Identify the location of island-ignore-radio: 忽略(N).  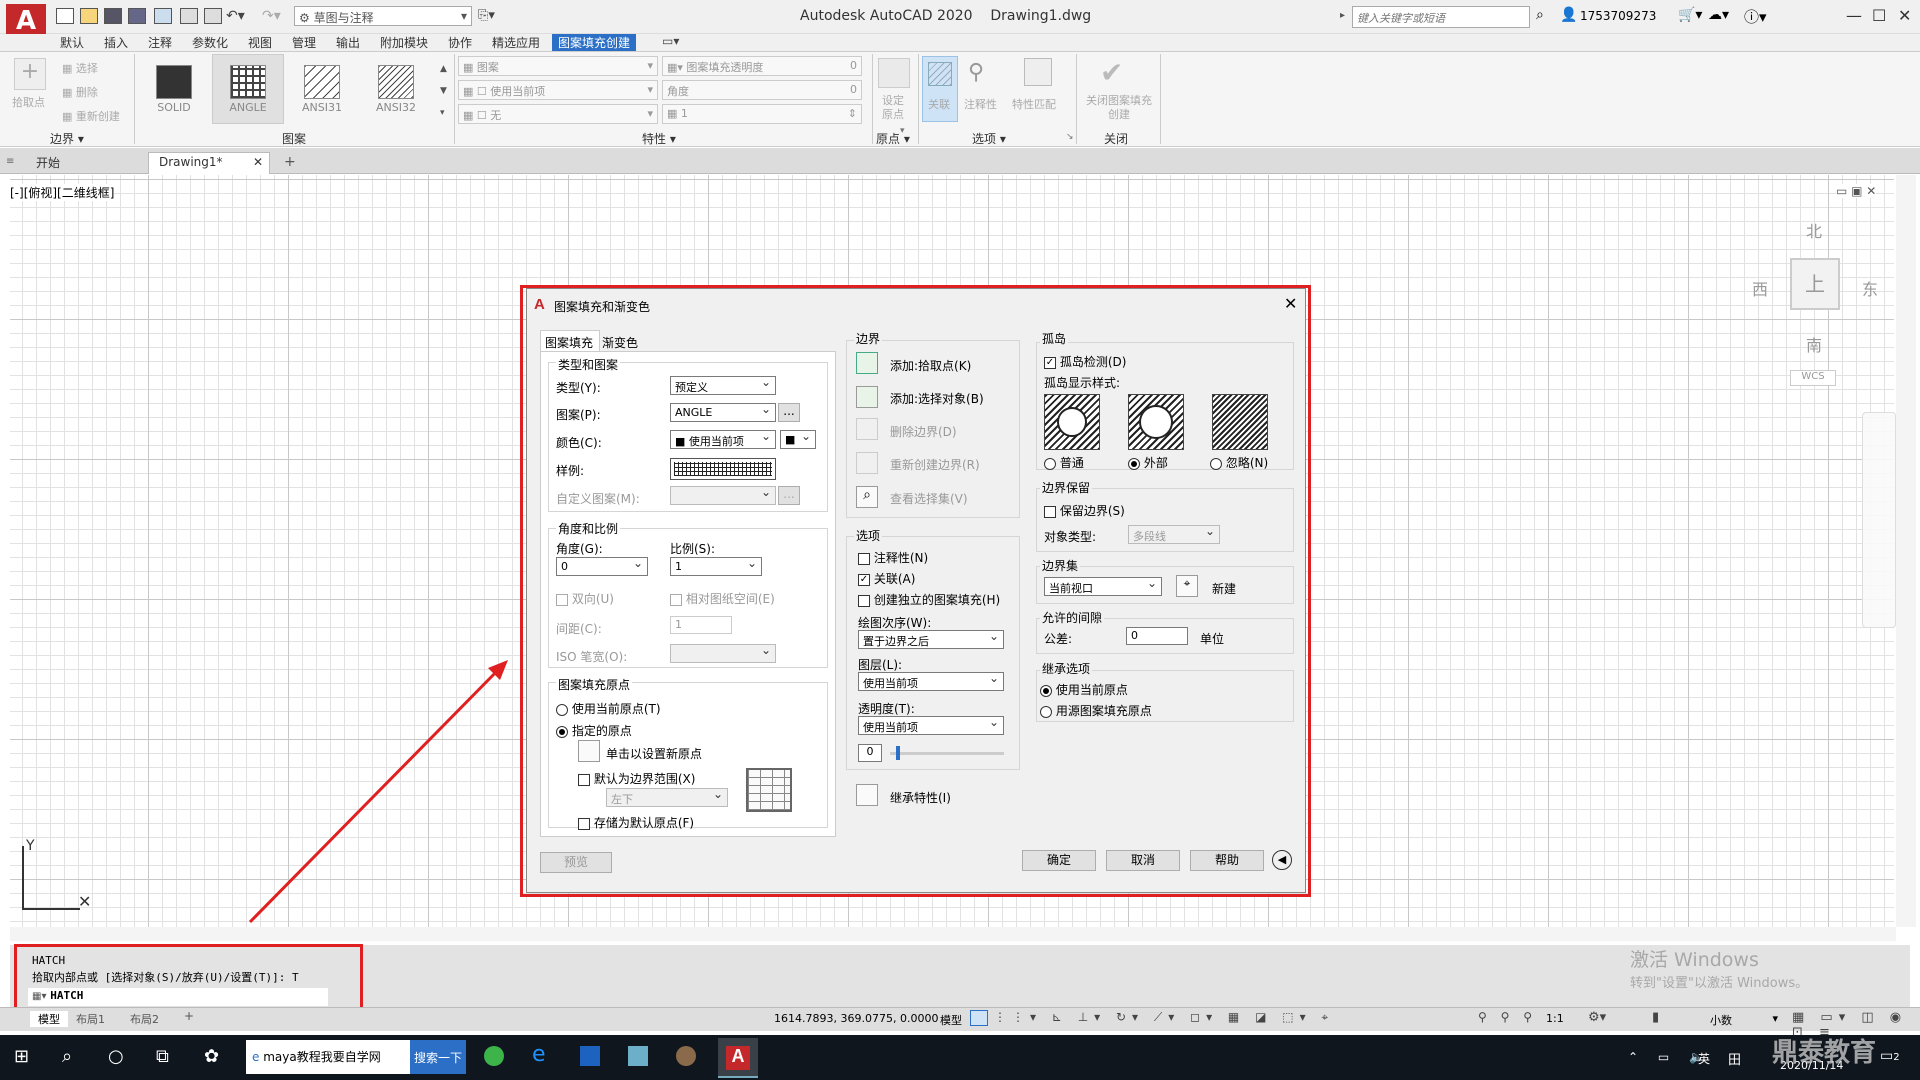
(1239, 462).